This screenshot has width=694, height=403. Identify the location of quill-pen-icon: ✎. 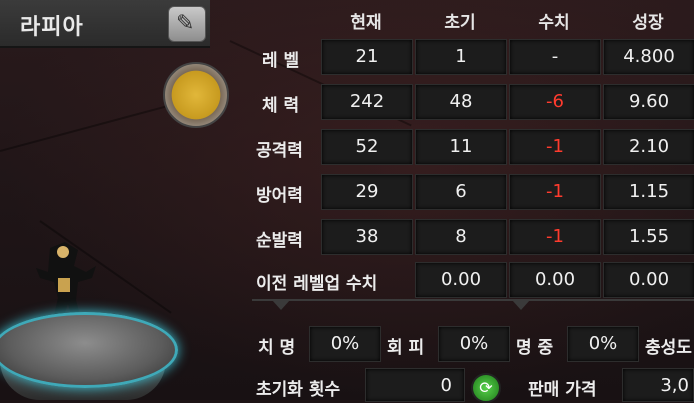
(185, 23).